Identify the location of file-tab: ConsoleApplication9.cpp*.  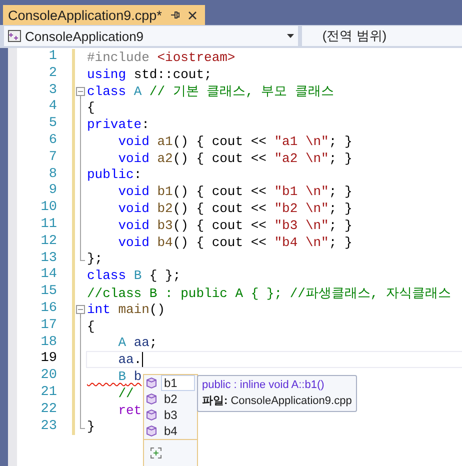
(104, 15).